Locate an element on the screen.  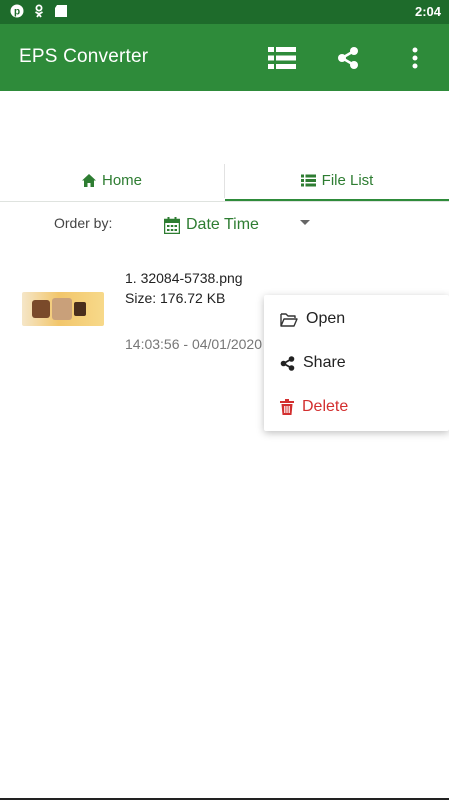
dropdown-arrow-icon is located at coordinates (305, 222).